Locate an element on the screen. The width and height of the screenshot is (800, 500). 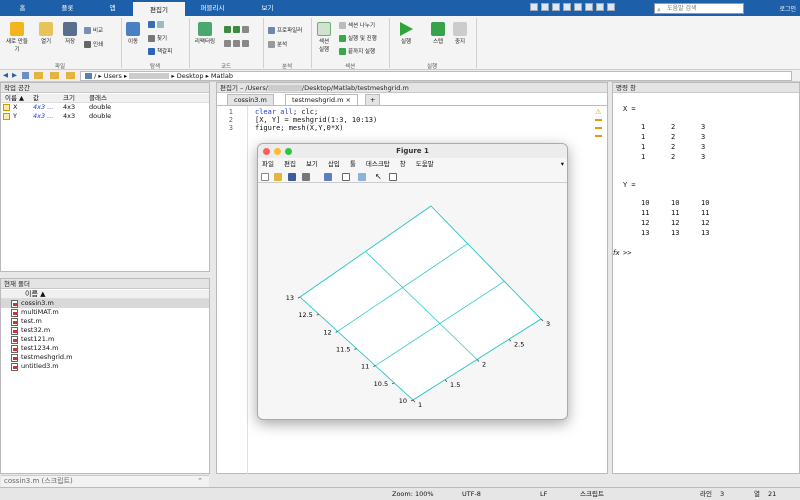
browse-folder-icon is located at coordinates (54, 75).